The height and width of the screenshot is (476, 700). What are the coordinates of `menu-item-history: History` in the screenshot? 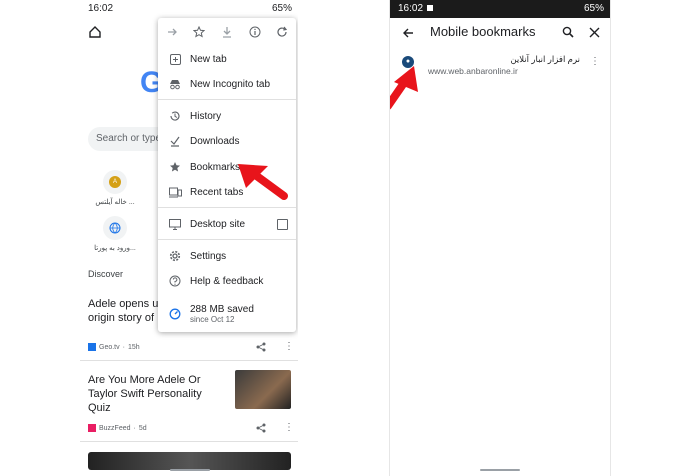 It's located at (227, 116).